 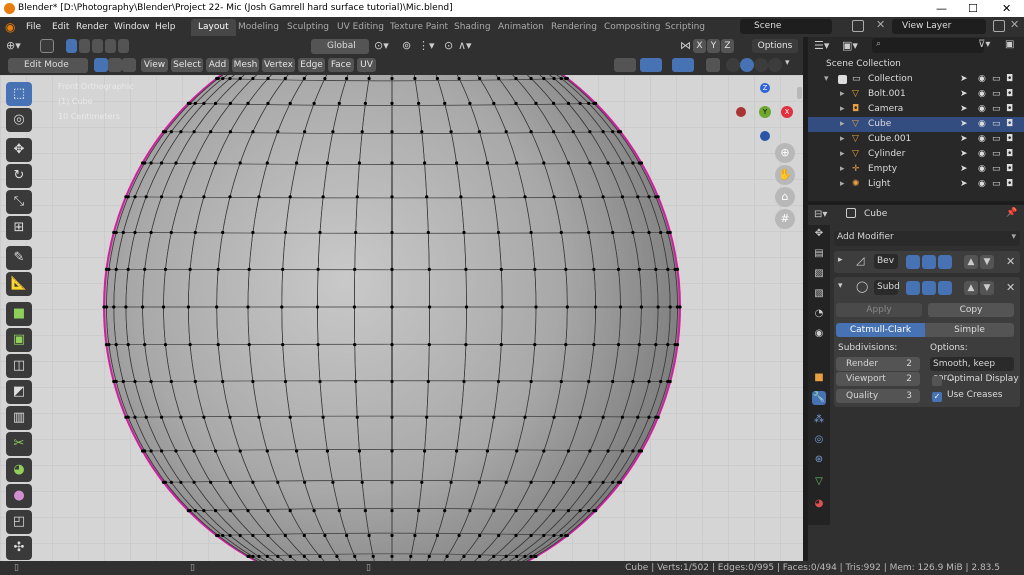 I want to click on cursor-tool-icon: ◎, so click(x=19, y=120).